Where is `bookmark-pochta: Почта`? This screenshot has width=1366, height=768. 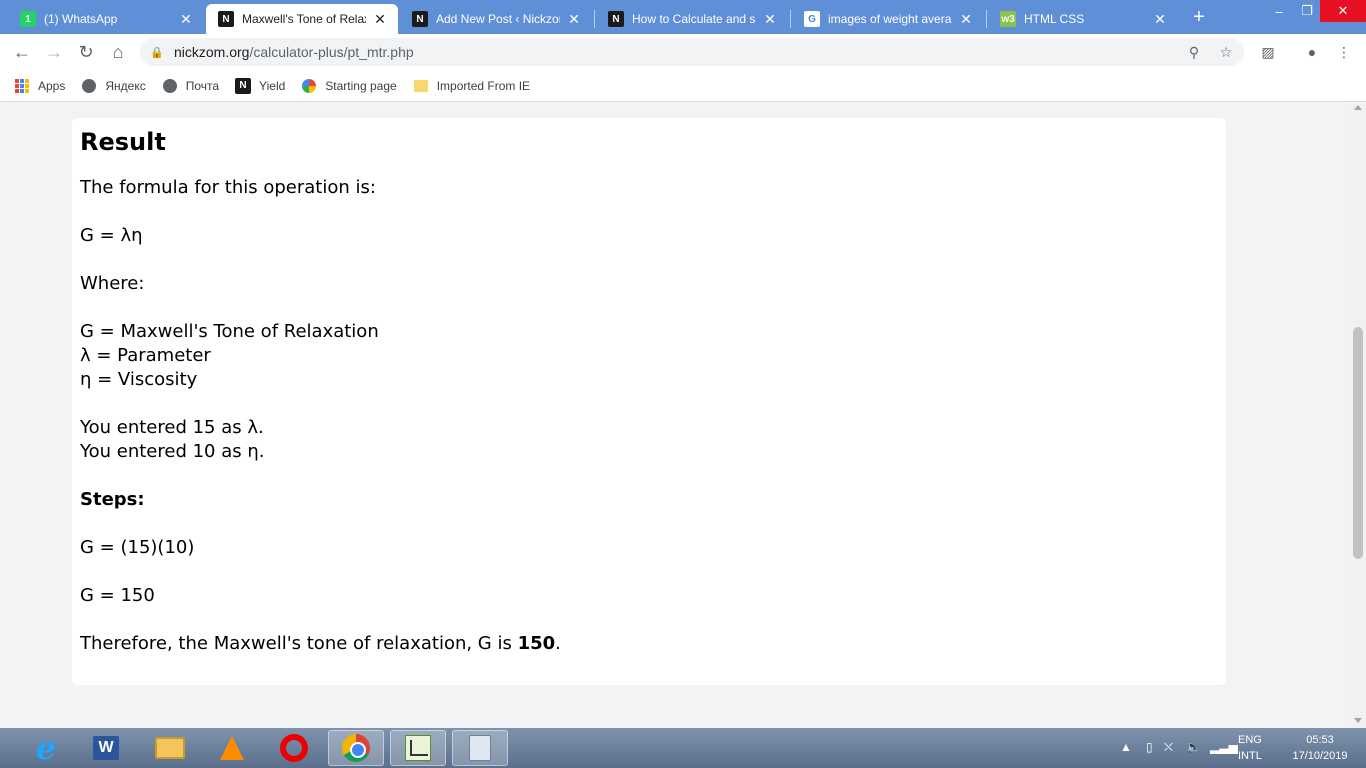 bookmark-pochta: Почта is located at coordinates (190, 86).